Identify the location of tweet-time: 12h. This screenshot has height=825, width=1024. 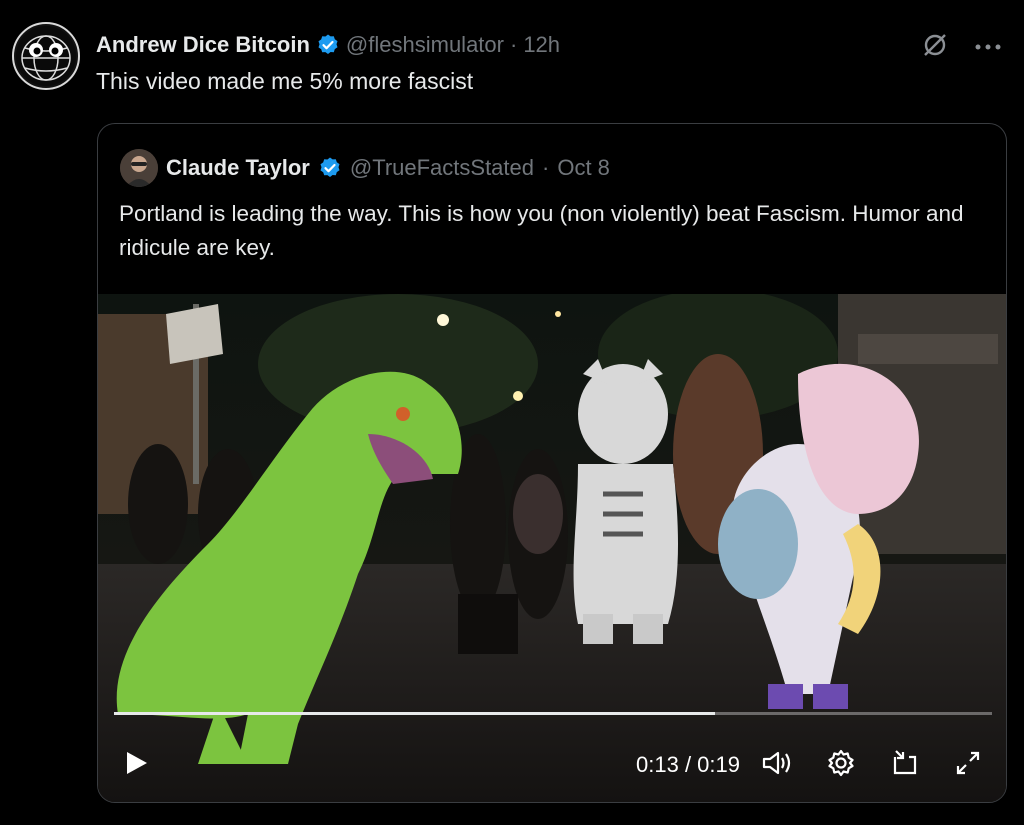
(541, 45).